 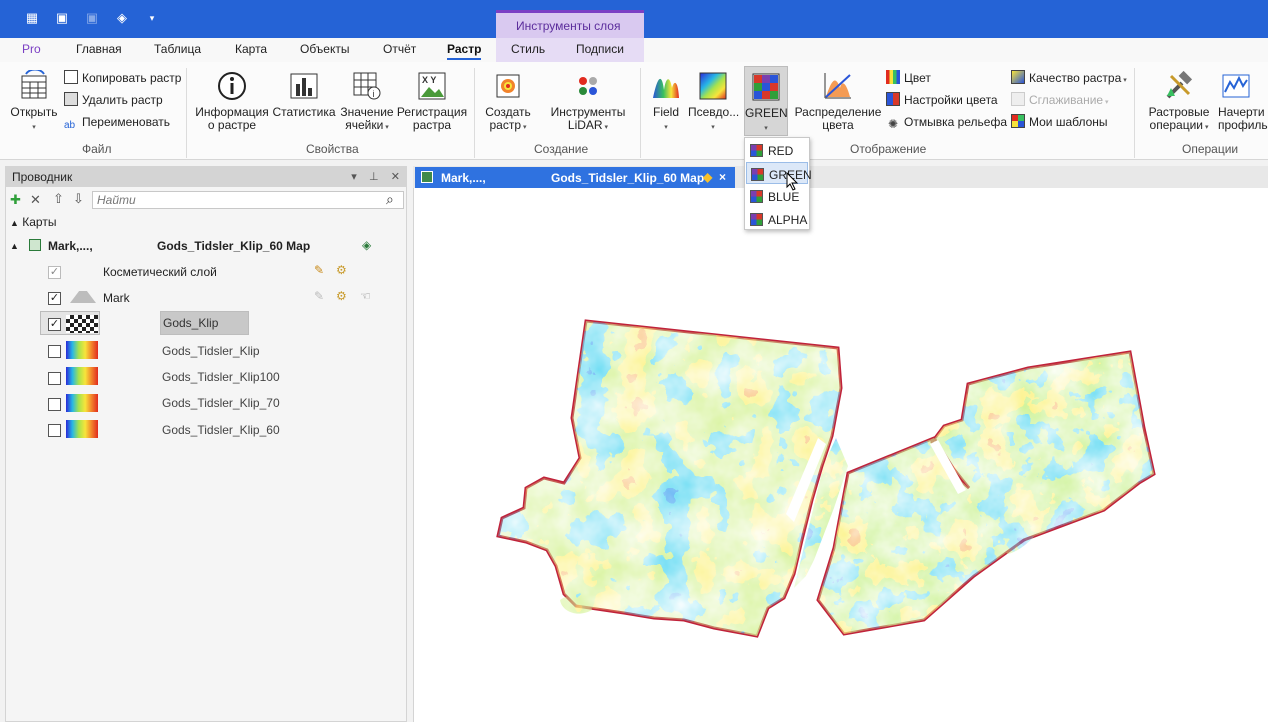 What do you see at coordinates (665, 112) in the screenshot?
I see `field-label: Field` at bounding box center [665, 112].